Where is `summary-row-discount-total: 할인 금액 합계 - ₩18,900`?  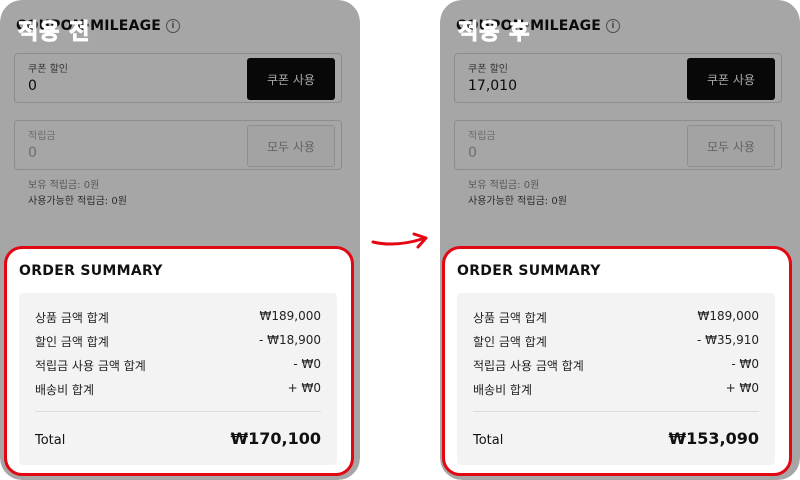 summary-row-discount-total: 할인 금액 합계 - ₩18,900 is located at coordinates (178, 342).